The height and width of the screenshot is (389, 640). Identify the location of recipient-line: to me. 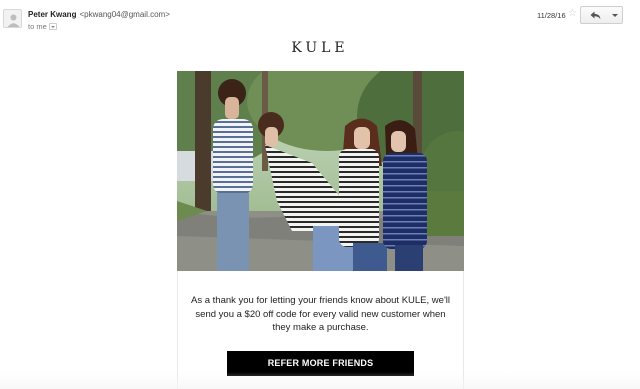
(42, 26).